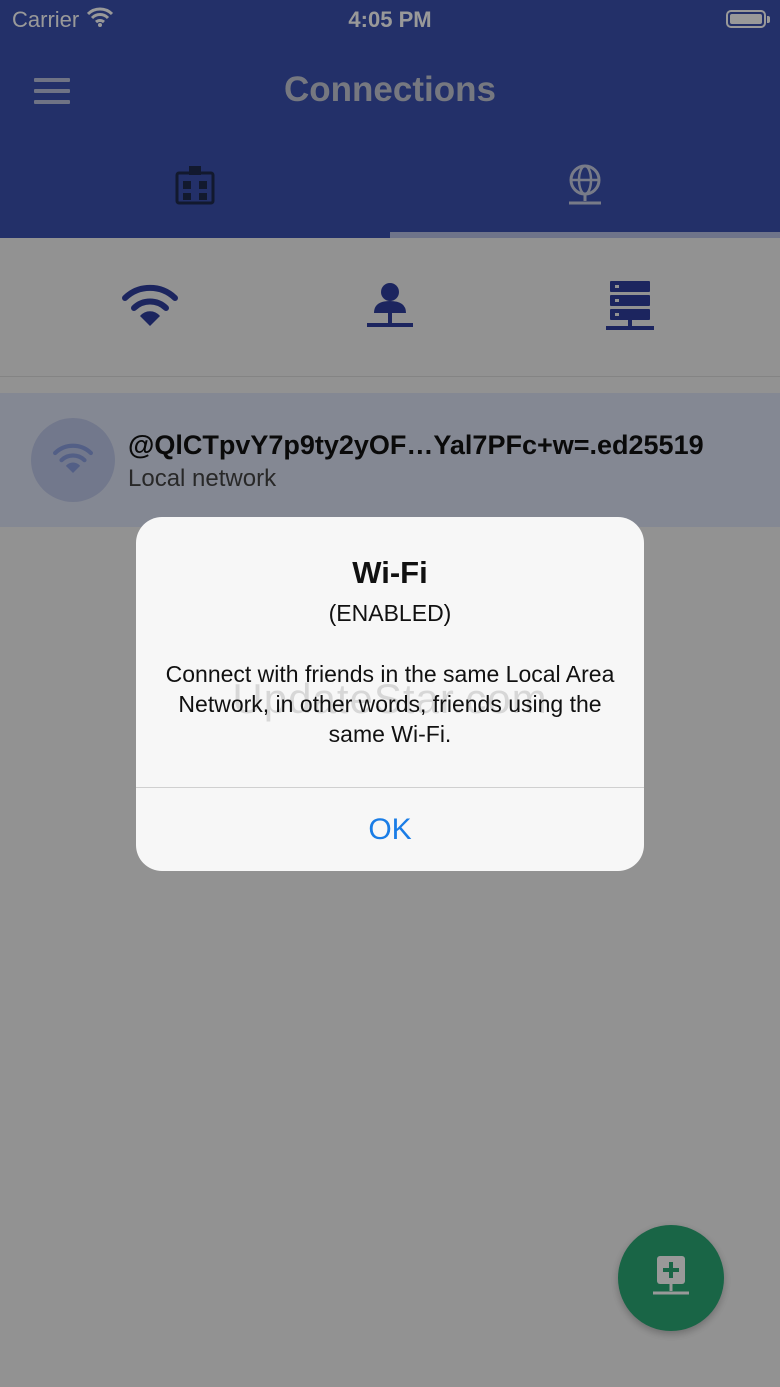 This screenshot has width=780, height=1387. What do you see at coordinates (390, 572) in the screenshot?
I see `dialog-title: Wi-Fi` at bounding box center [390, 572].